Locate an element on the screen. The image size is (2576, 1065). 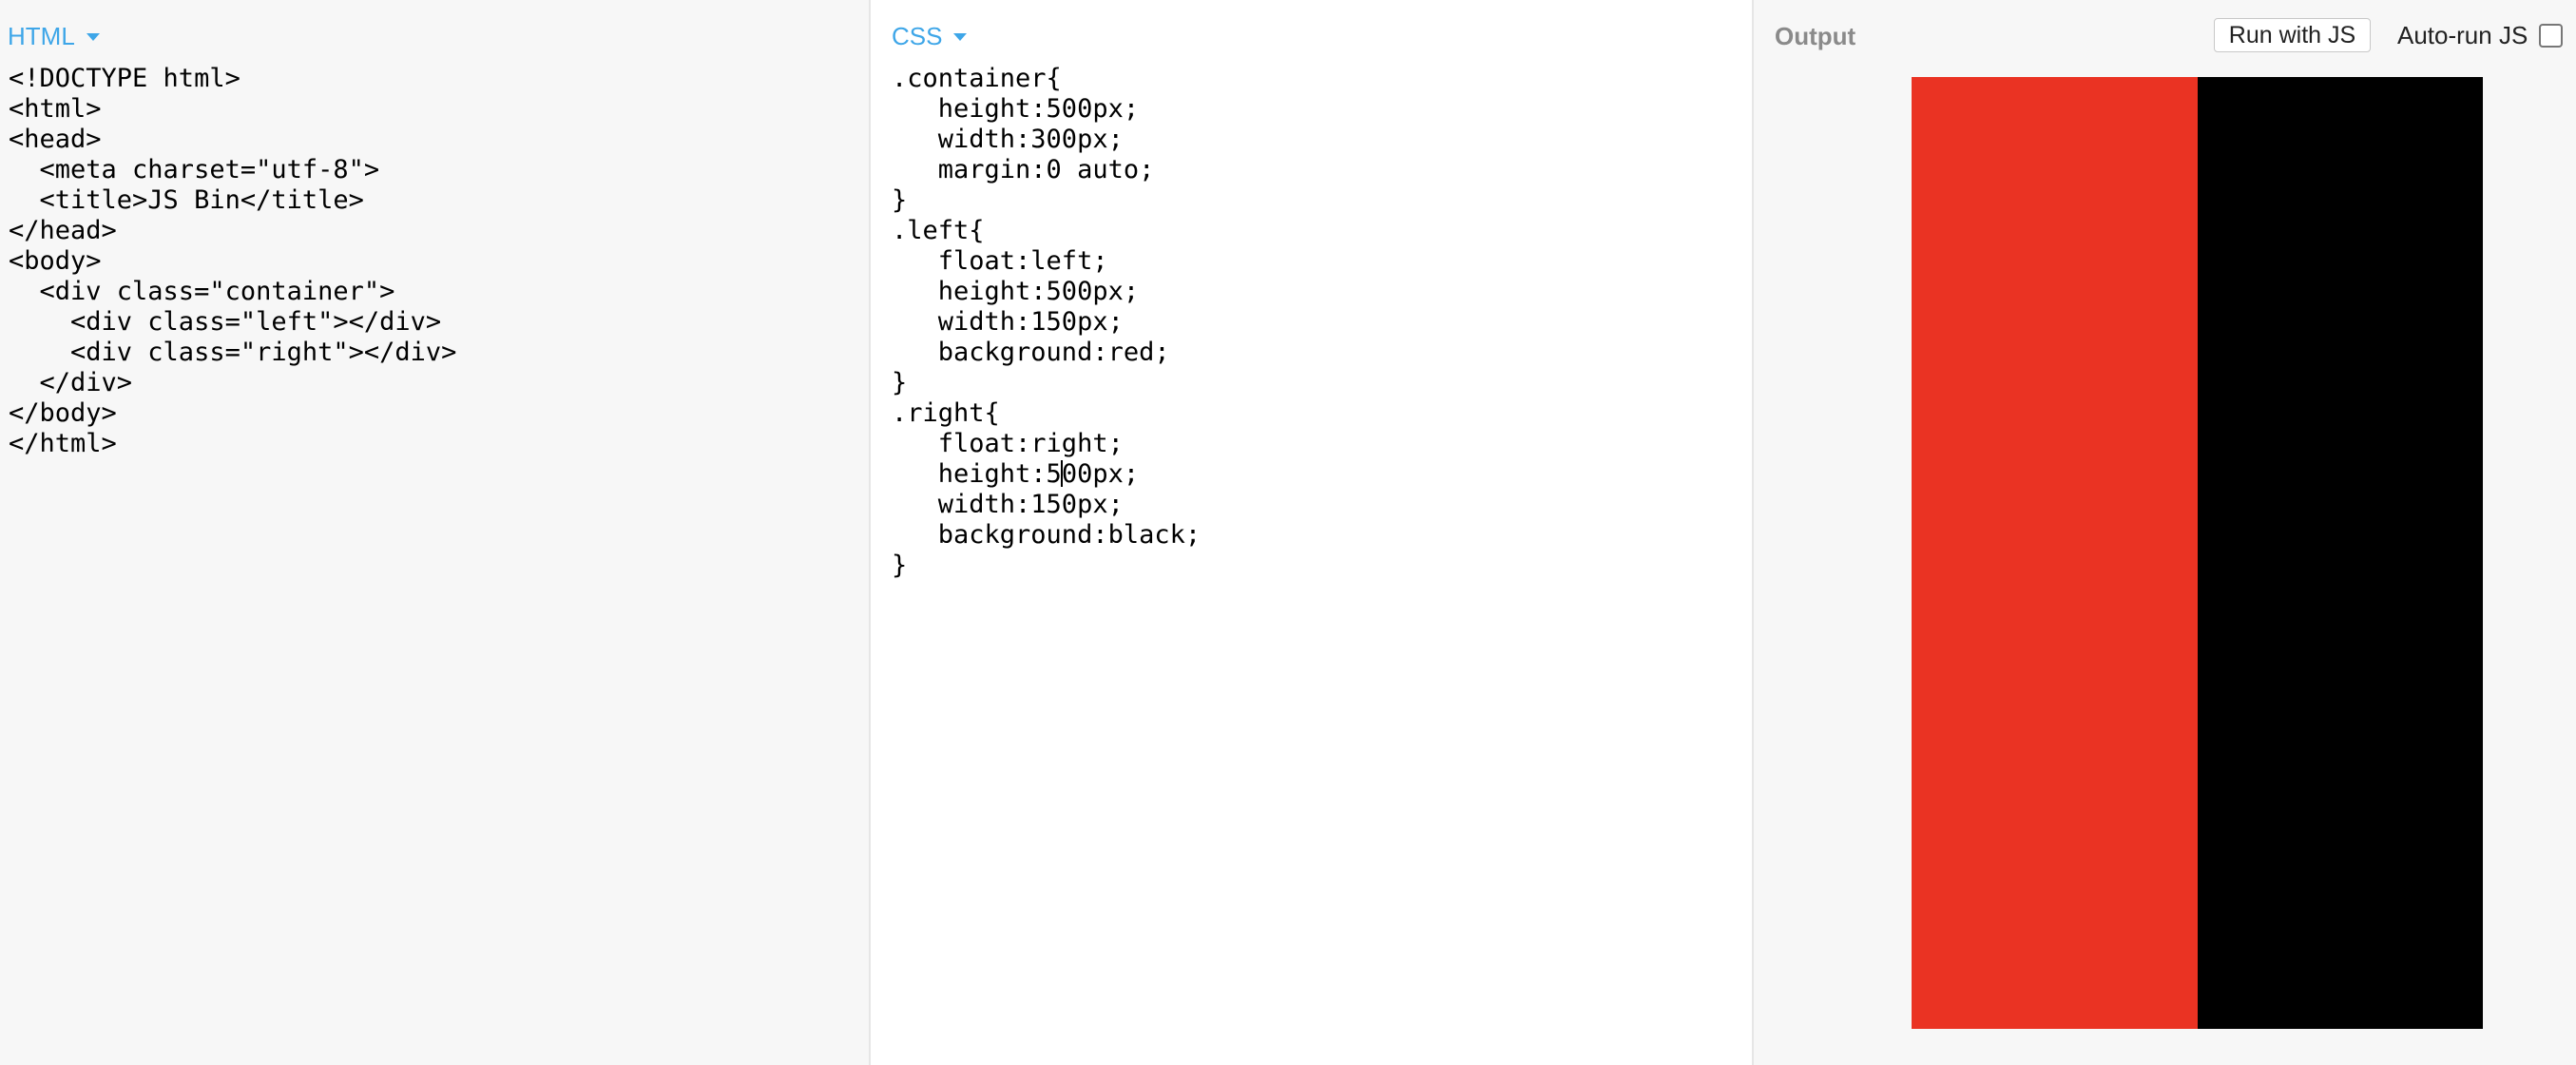
css-tab-label: CSS is located at coordinates (917, 35).